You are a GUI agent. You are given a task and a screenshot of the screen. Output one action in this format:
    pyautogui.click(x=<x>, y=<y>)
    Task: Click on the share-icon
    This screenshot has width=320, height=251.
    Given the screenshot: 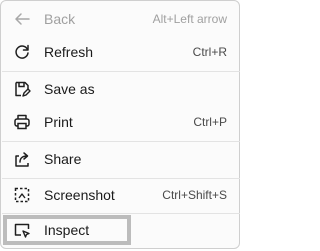 What is the action you would take?
    pyautogui.click(x=22, y=159)
    